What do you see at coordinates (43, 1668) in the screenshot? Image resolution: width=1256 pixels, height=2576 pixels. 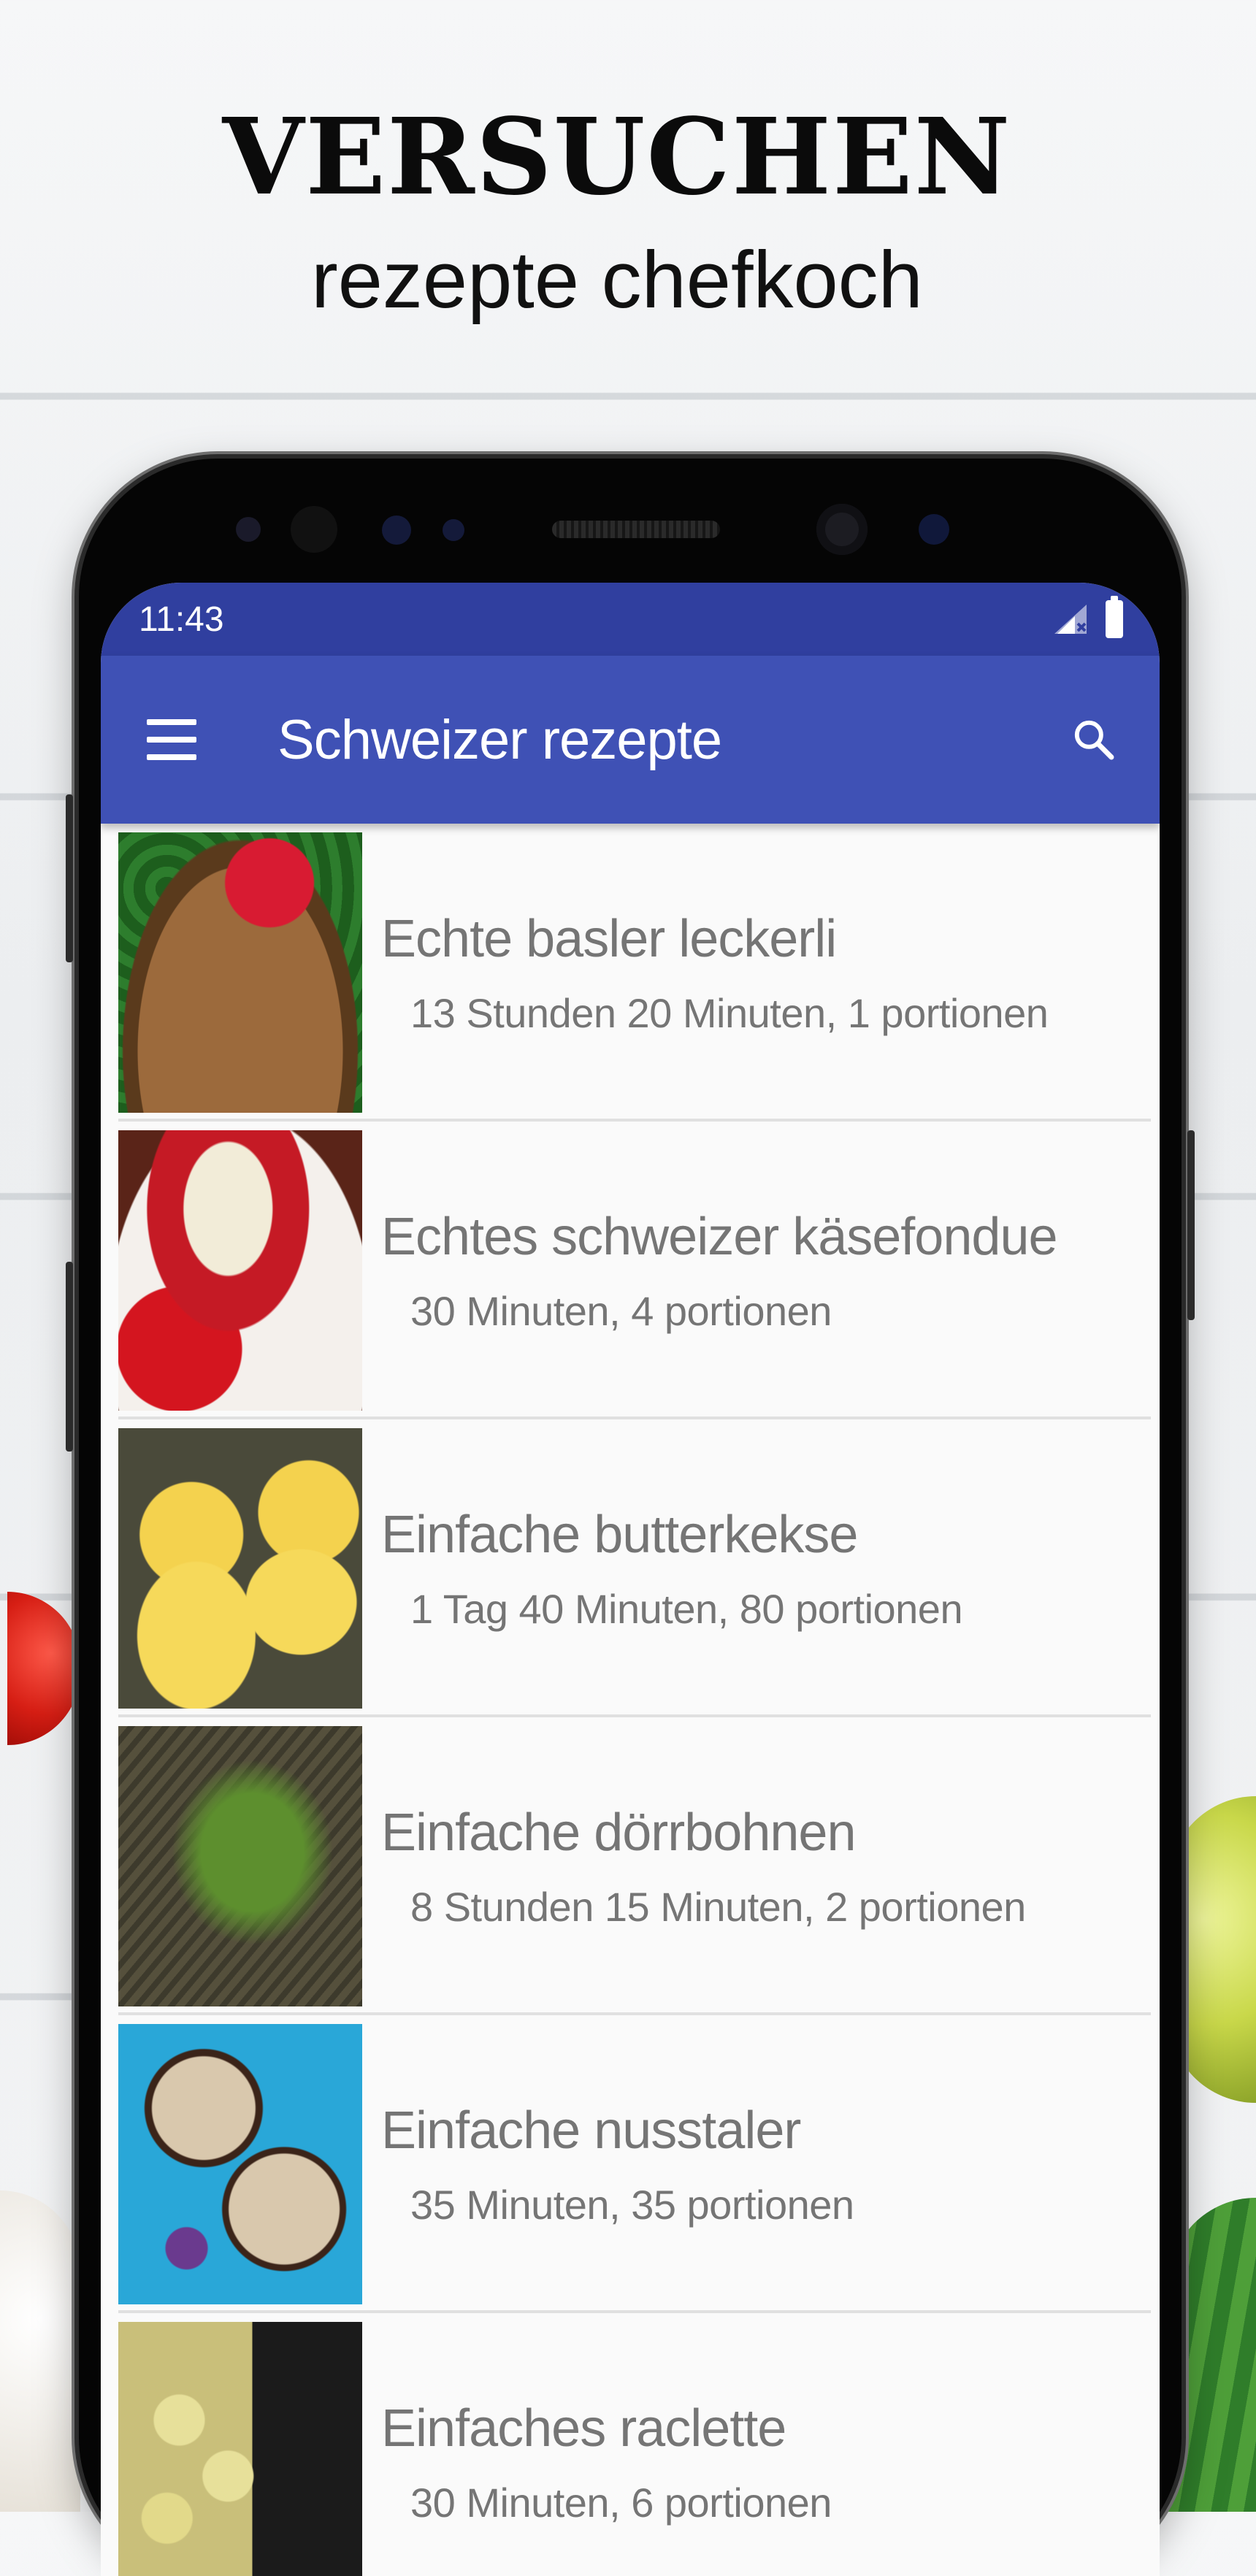 I see `tomato-decoration` at bounding box center [43, 1668].